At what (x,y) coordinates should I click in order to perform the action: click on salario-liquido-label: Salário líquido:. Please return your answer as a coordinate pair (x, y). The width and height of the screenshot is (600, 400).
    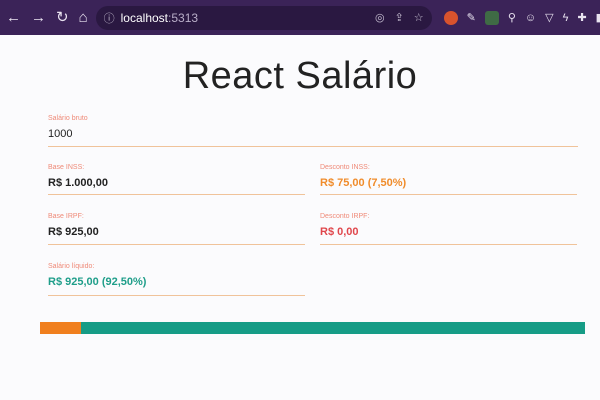
    Looking at the image, I should click on (71, 266).